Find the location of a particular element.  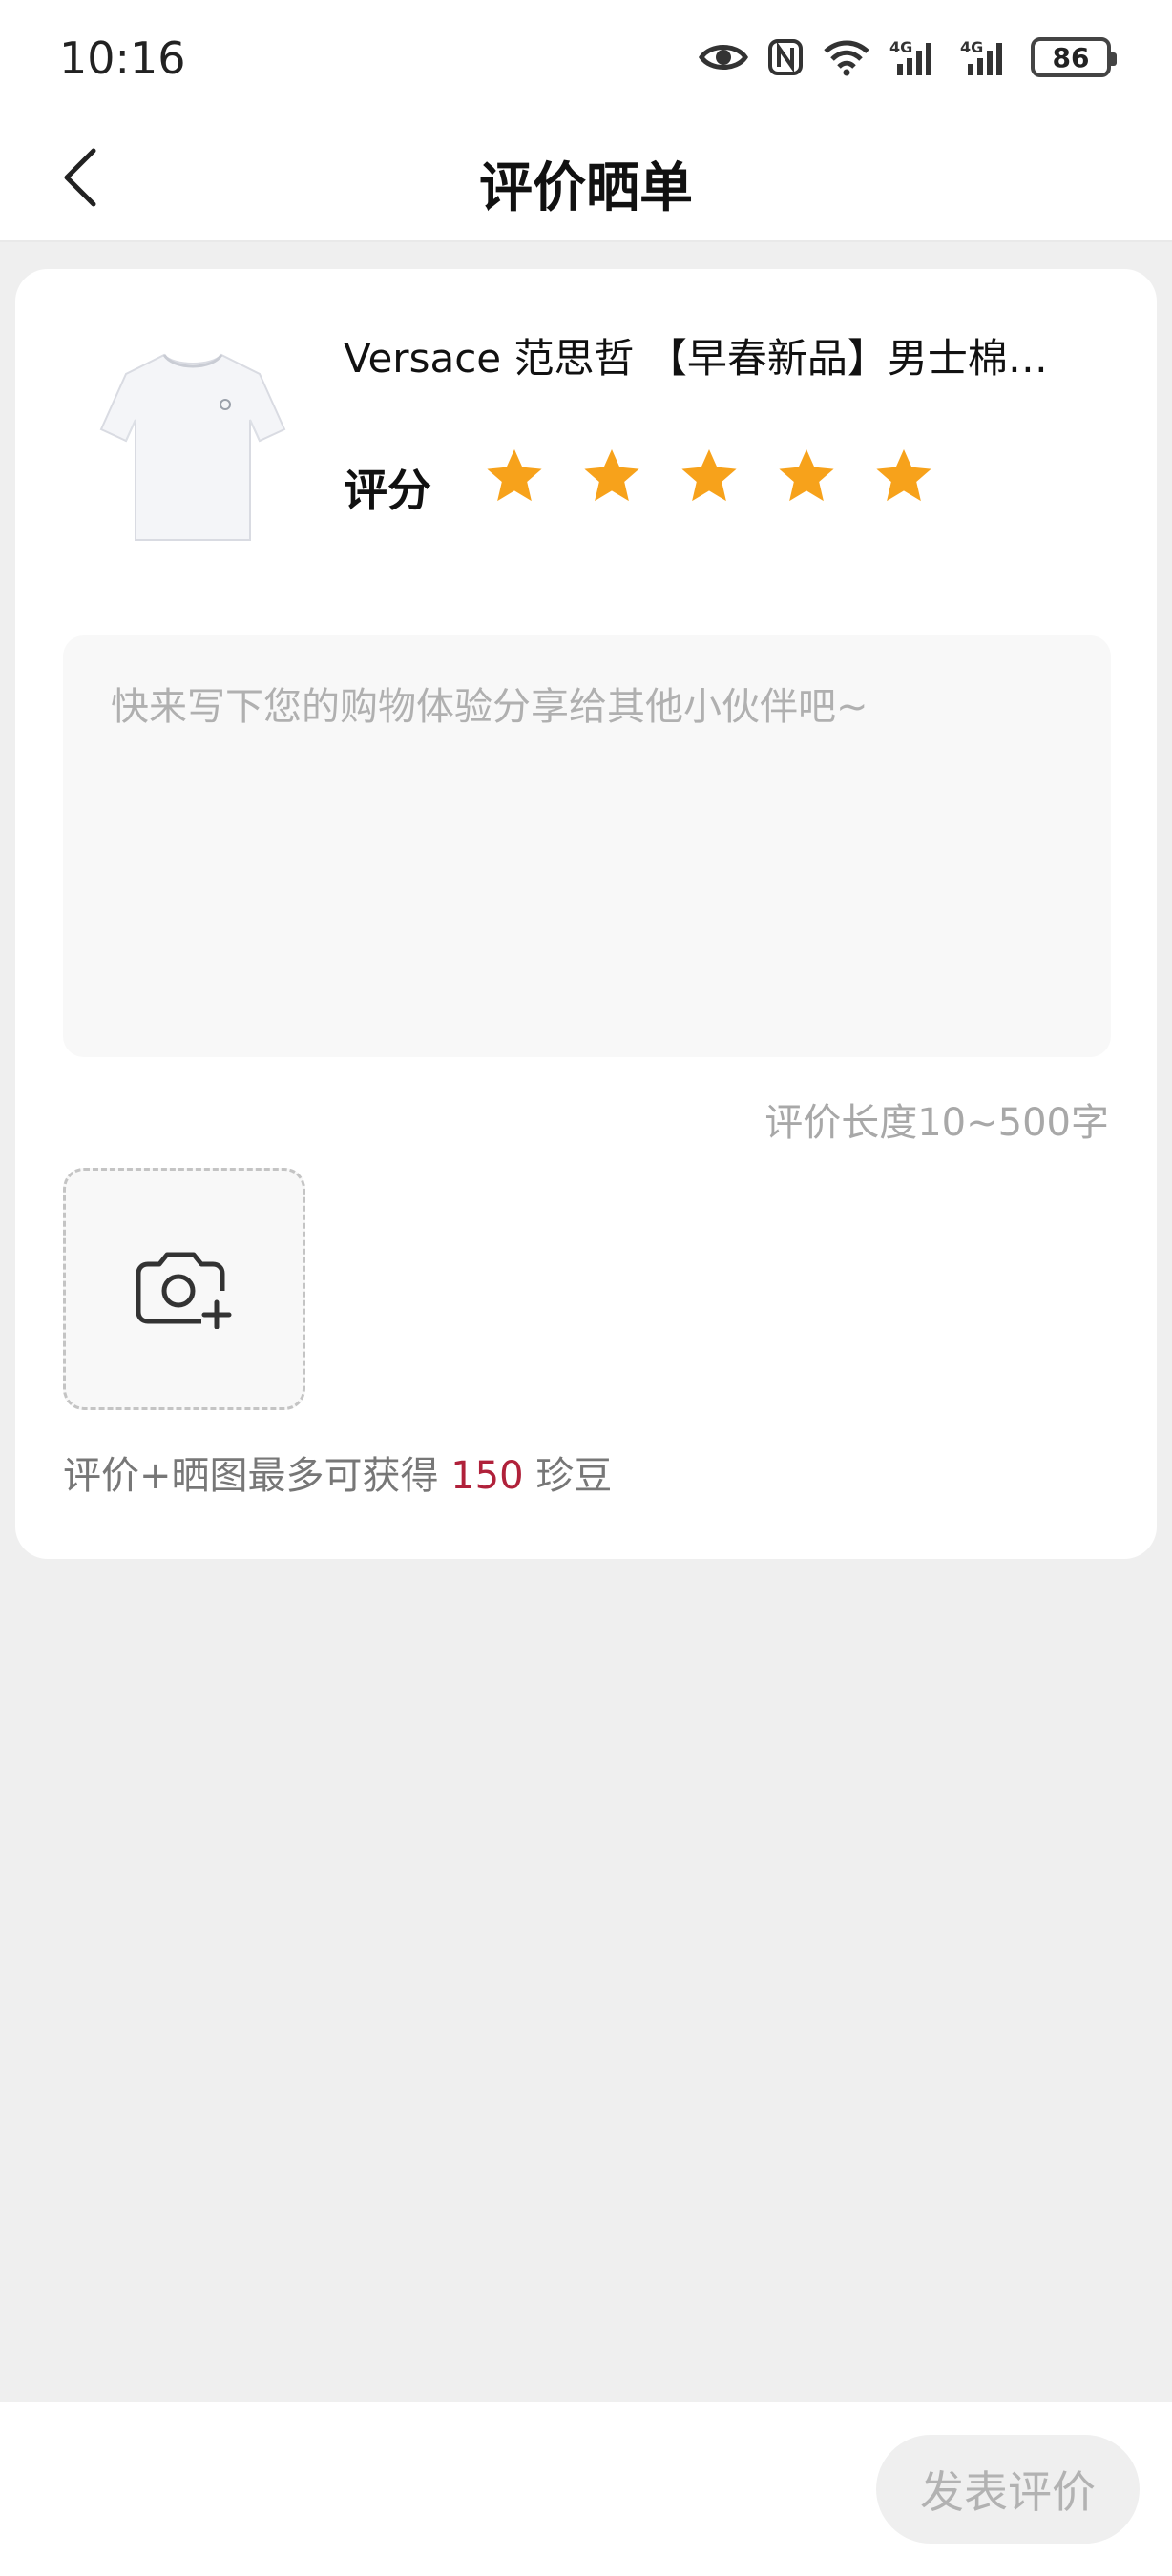

header: 评价晒单 is located at coordinates (586, 178).